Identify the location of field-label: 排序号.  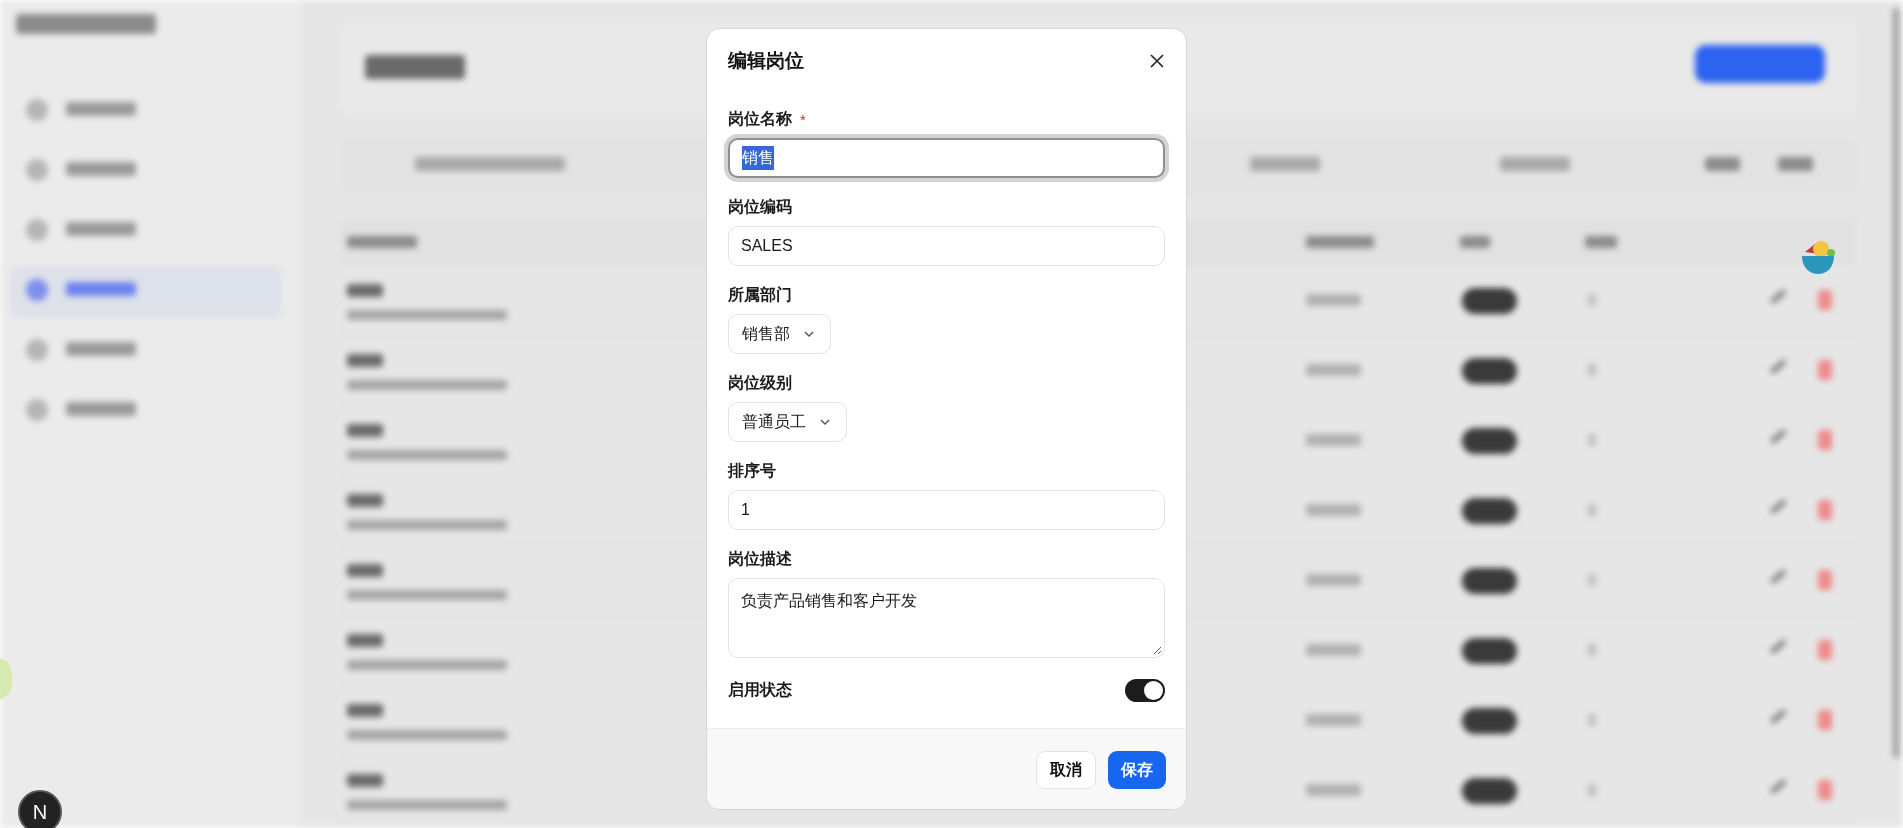
(752, 471).